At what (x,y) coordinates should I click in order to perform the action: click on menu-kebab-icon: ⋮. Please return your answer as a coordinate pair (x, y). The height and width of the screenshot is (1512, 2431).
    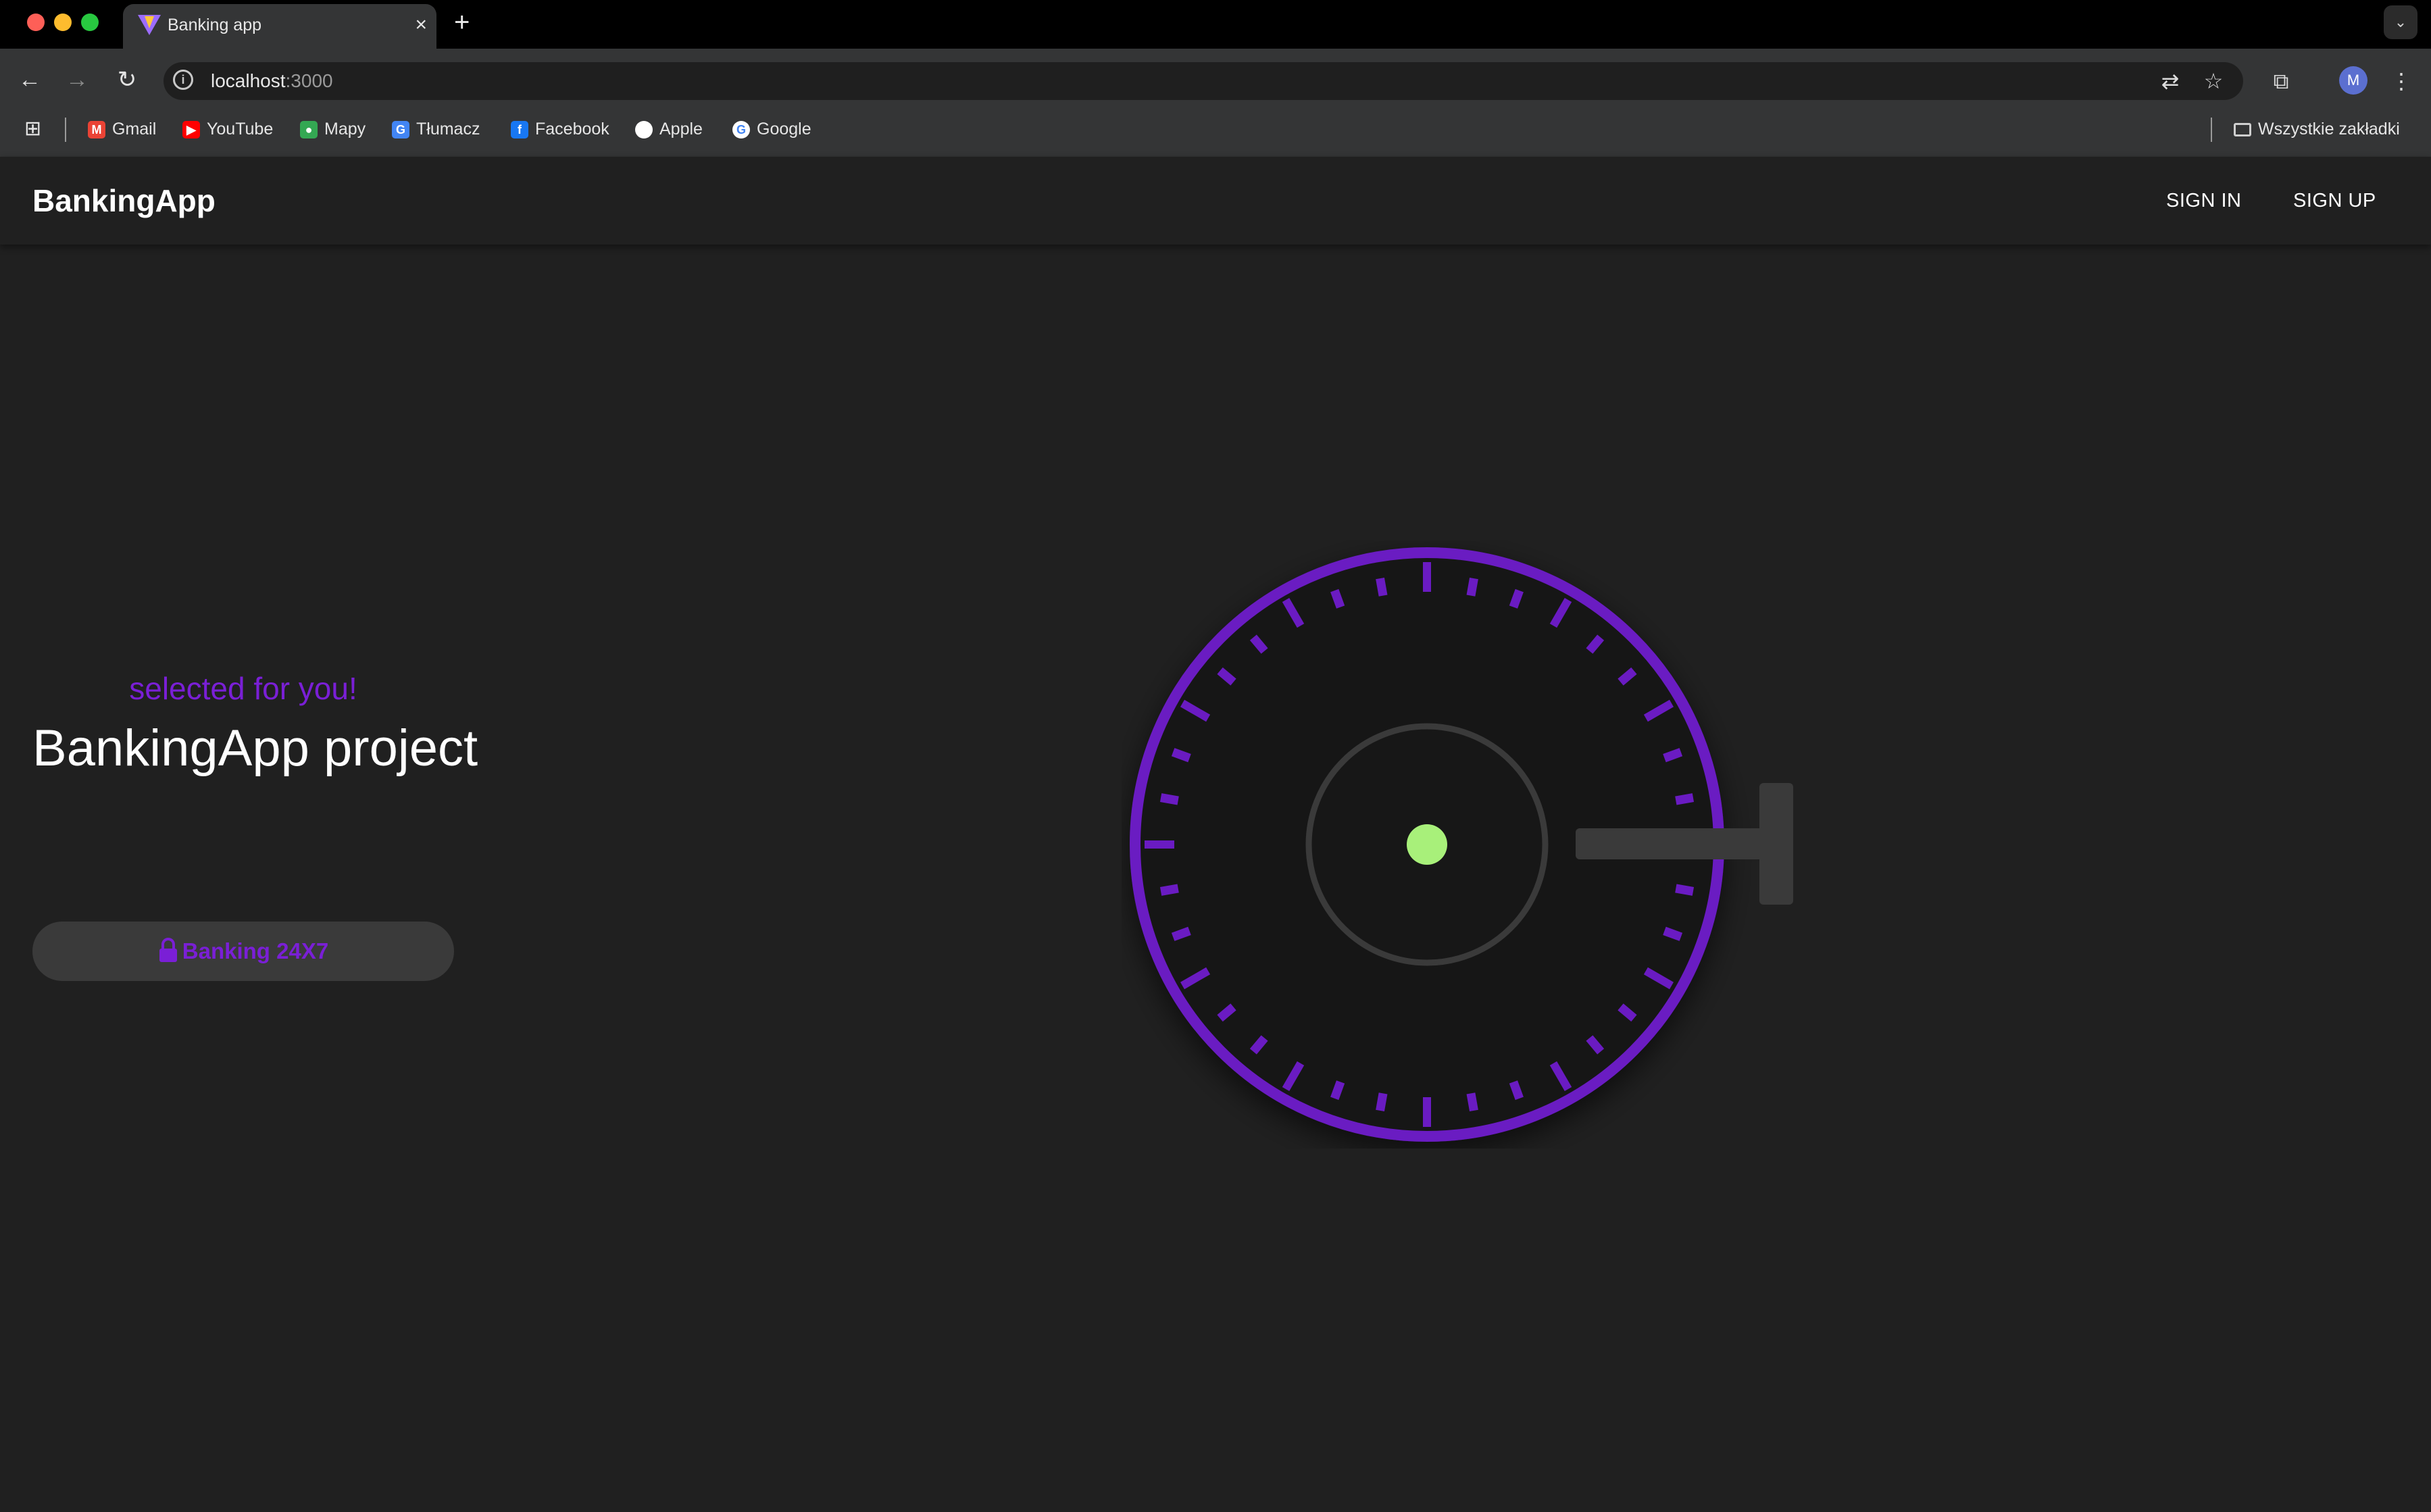
    Looking at the image, I should click on (2401, 81).